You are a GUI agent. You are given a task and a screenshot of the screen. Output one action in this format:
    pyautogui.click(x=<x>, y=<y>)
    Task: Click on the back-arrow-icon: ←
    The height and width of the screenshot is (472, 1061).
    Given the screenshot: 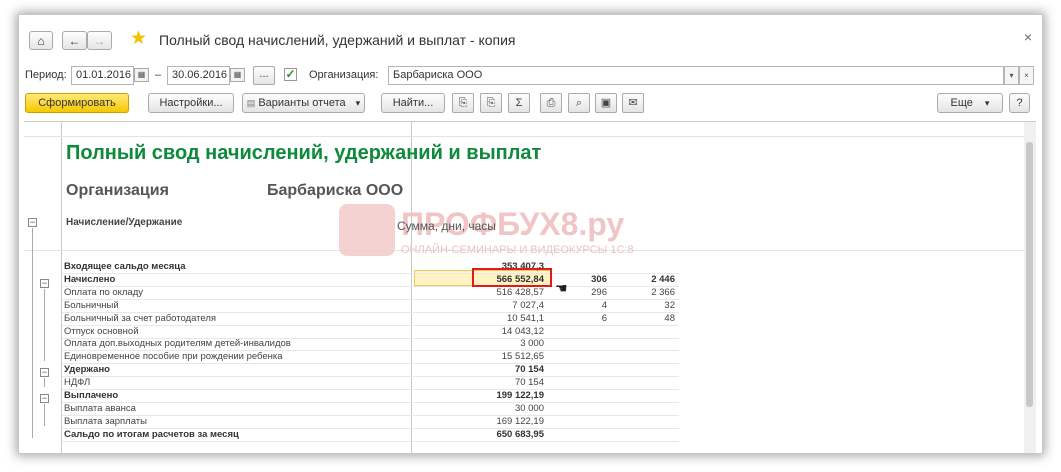 What is the action you would take?
    pyautogui.click(x=74, y=40)
    